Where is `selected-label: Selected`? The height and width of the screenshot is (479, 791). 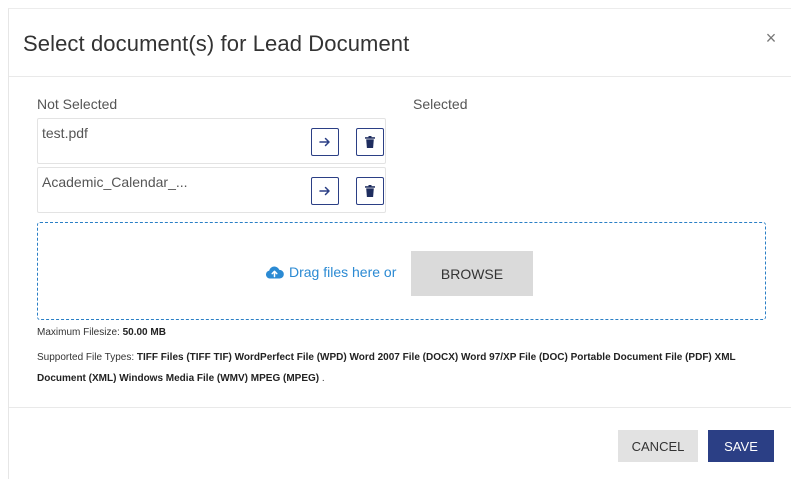
selected-label: Selected is located at coordinates (440, 104).